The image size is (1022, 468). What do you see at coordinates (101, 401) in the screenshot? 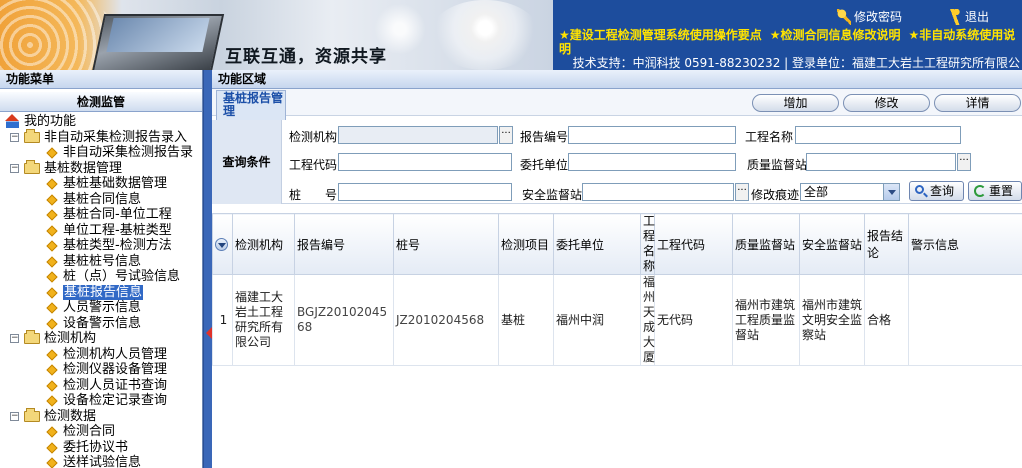
I see `tree-item: 设备检定记录查询` at bounding box center [101, 401].